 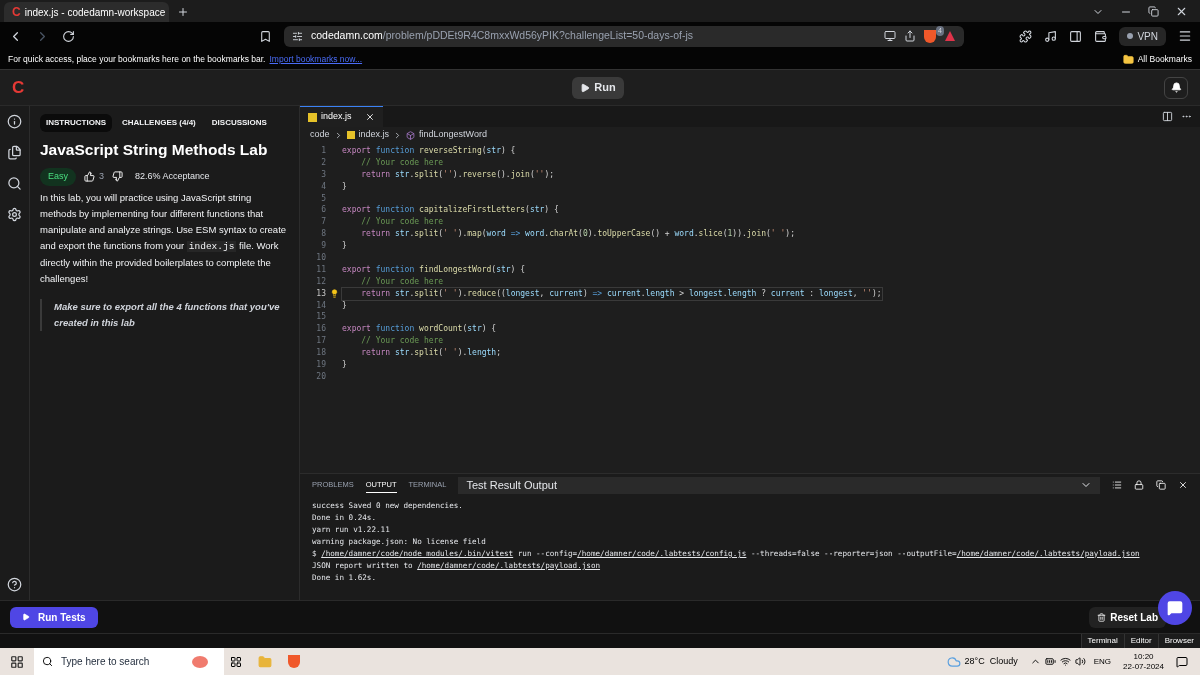 What do you see at coordinates (1026, 36) in the screenshot?
I see `extensions-icon` at bounding box center [1026, 36].